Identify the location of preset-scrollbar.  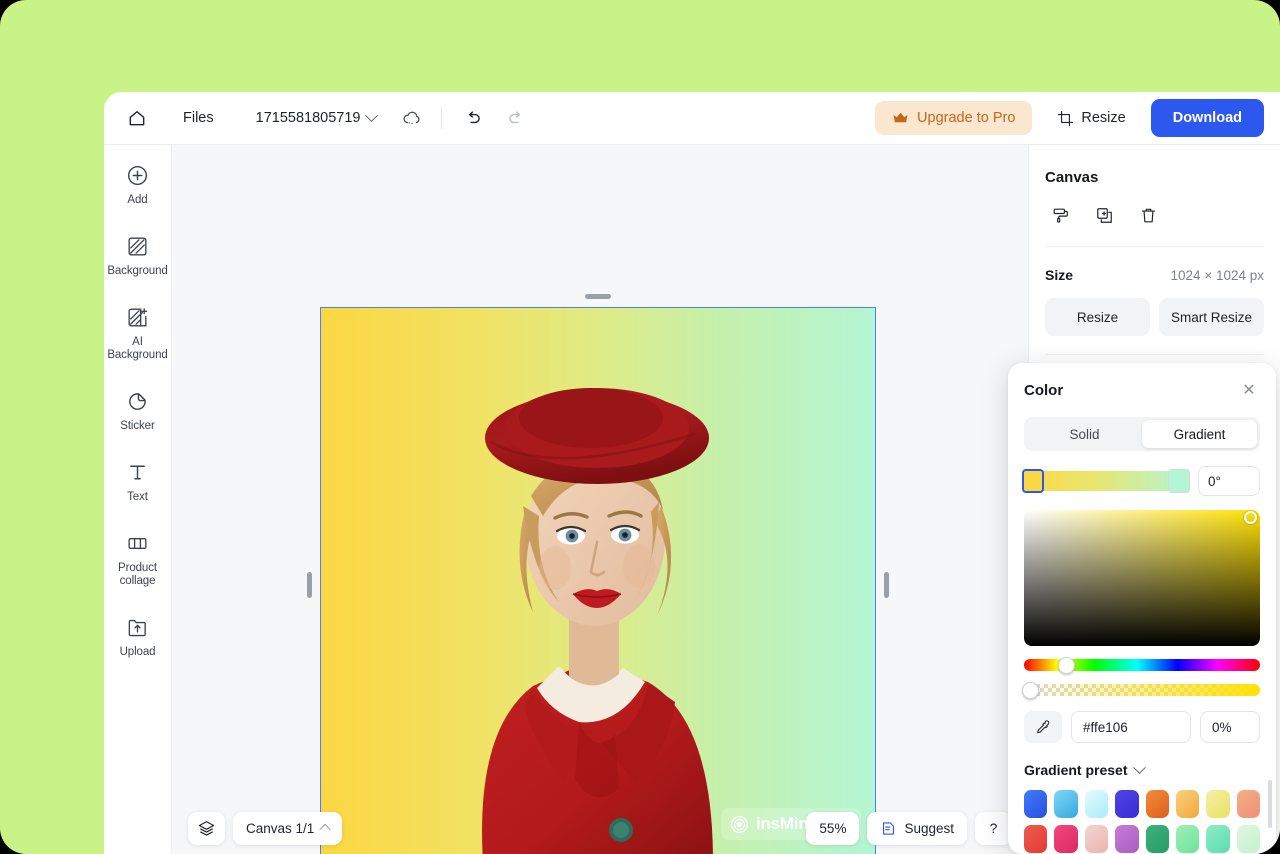
(1270, 804).